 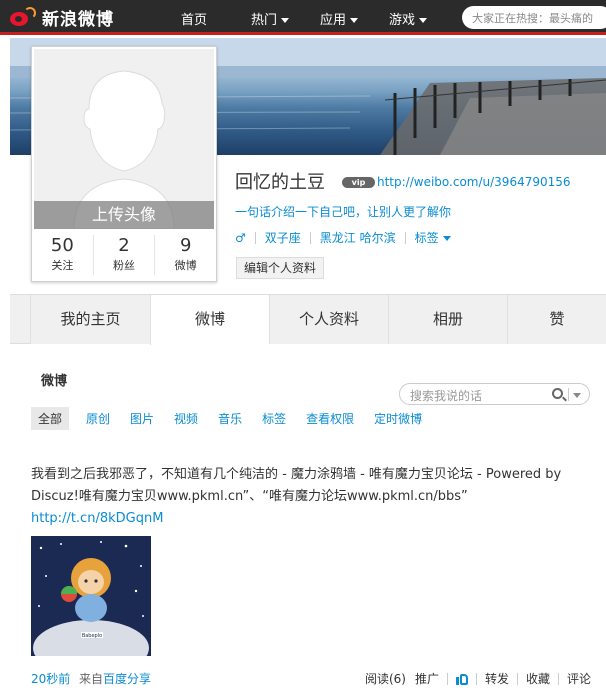 What do you see at coordinates (579, 678) in the screenshot?
I see `comment-button: 评论` at bounding box center [579, 678].